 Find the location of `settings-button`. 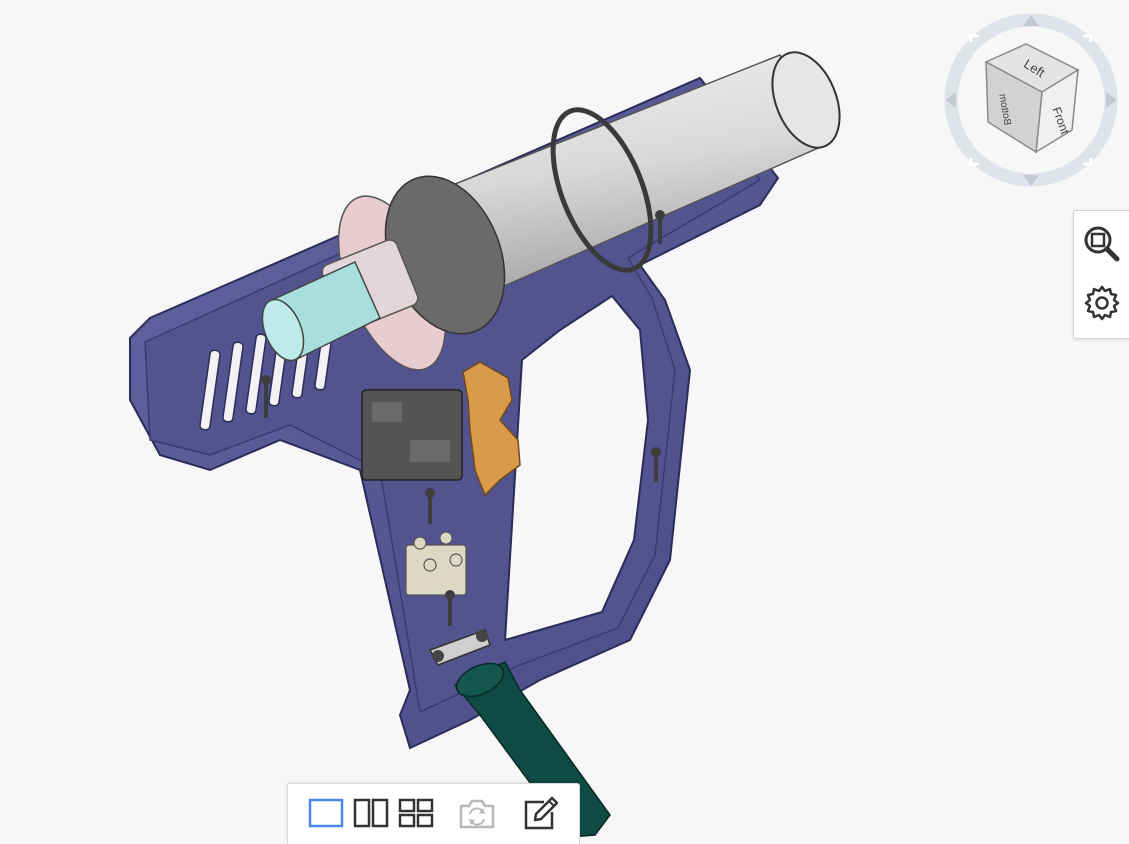

settings-button is located at coordinates (1102, 303).